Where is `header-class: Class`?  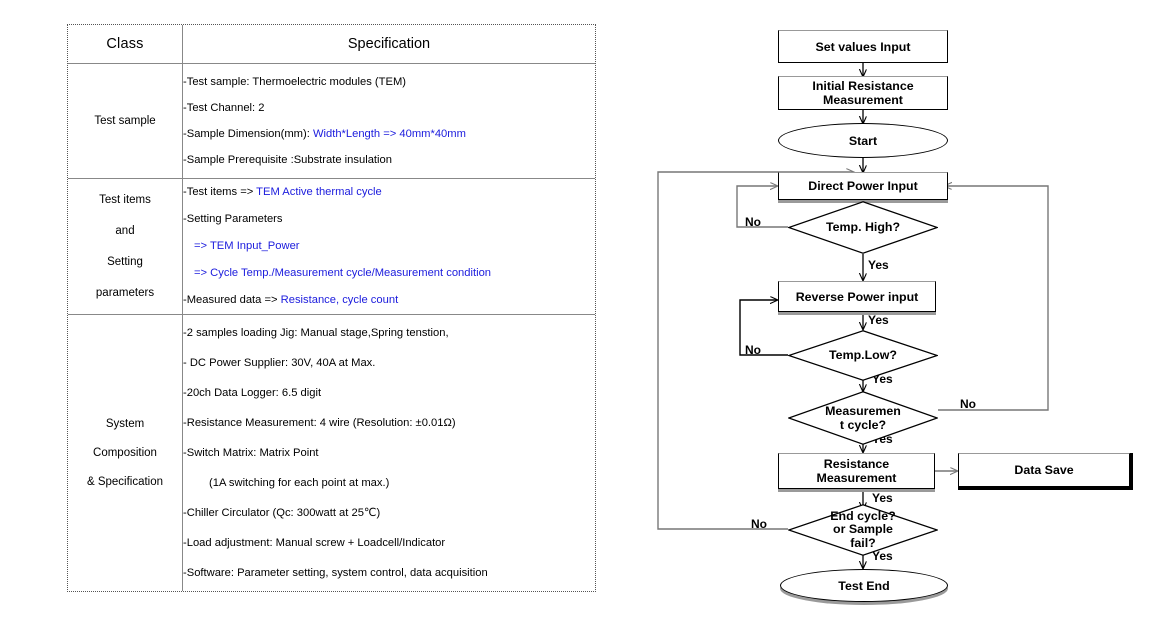 header-class: Class is located at coordinates (125, 44).